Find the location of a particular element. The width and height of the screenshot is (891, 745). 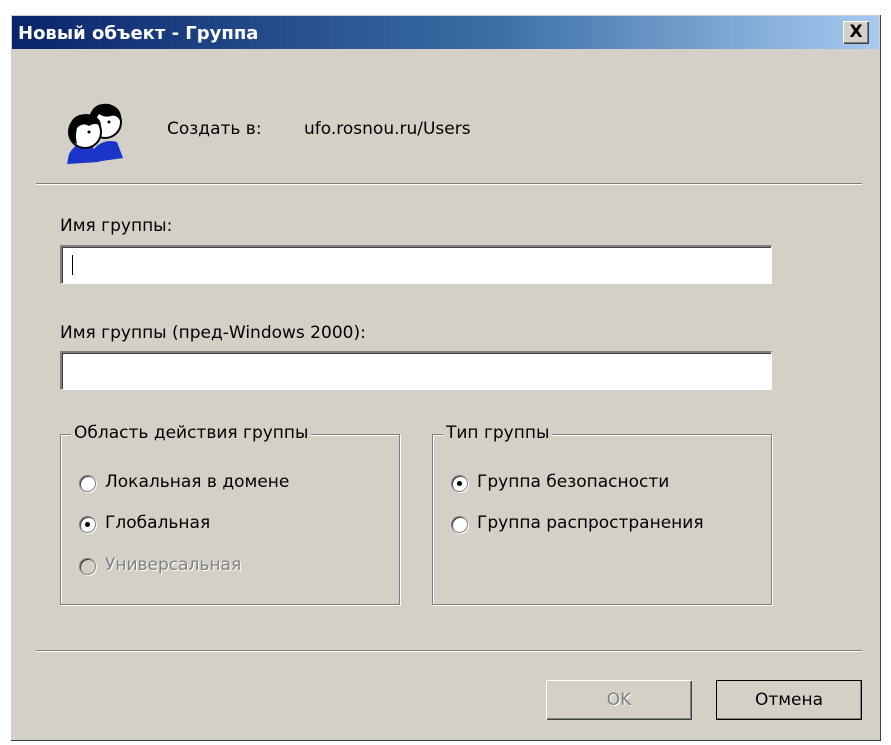

cancel-button: Отмена is located at coordinates (789, 700).